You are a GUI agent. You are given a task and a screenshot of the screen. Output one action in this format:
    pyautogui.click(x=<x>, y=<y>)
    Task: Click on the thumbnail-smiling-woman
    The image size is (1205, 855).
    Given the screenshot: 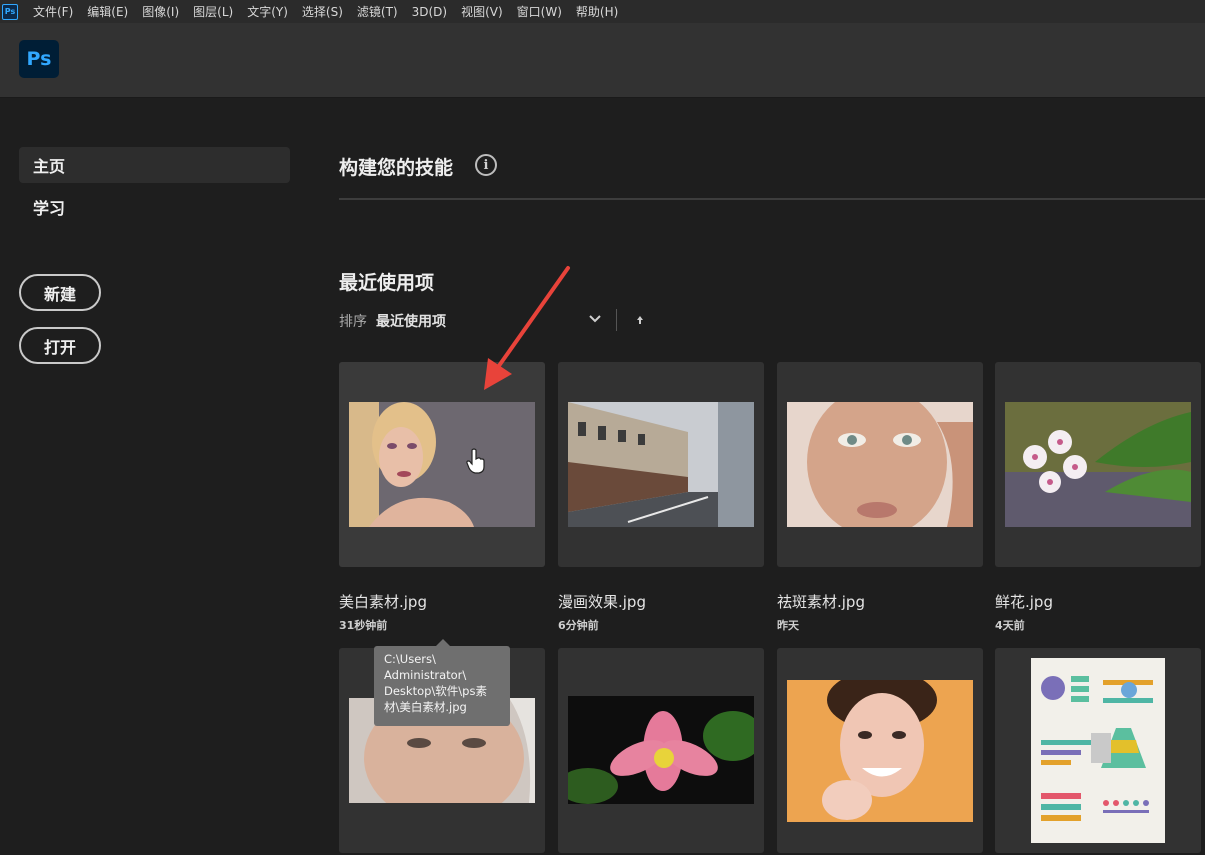 What is the action you would take?
    pyautogui.click(x=880, y=751)
    